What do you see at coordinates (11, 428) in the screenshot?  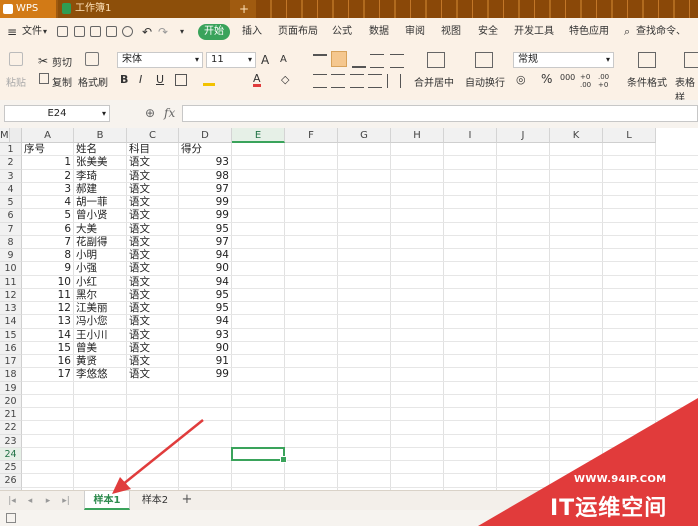 I see `row-header: 22` at bounding box center [11, 428].